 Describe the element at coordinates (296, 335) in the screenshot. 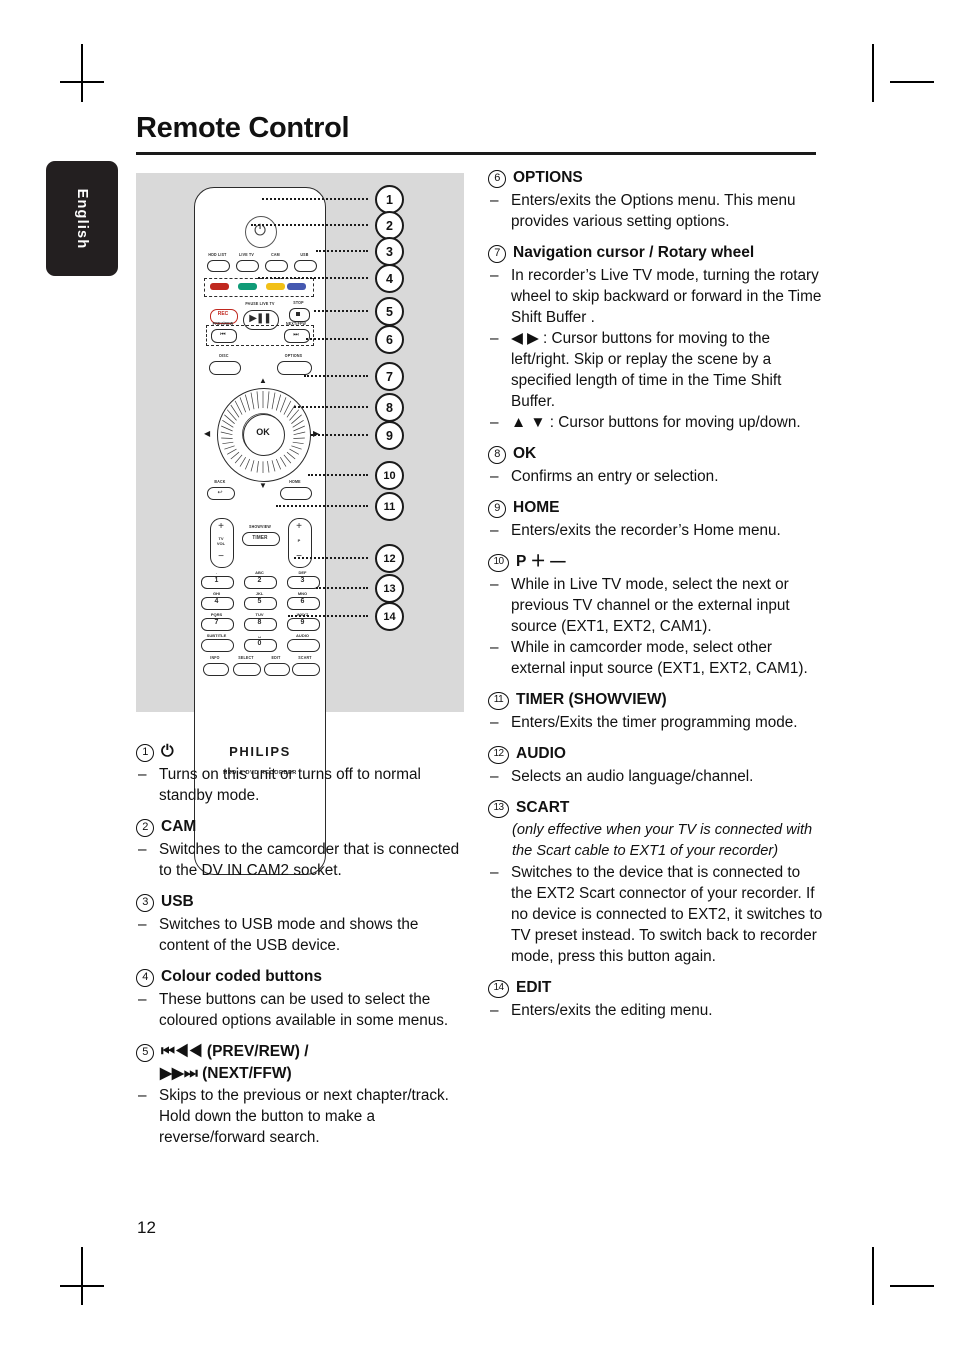

I see `next-ffw-icon: ⏭` at that location.